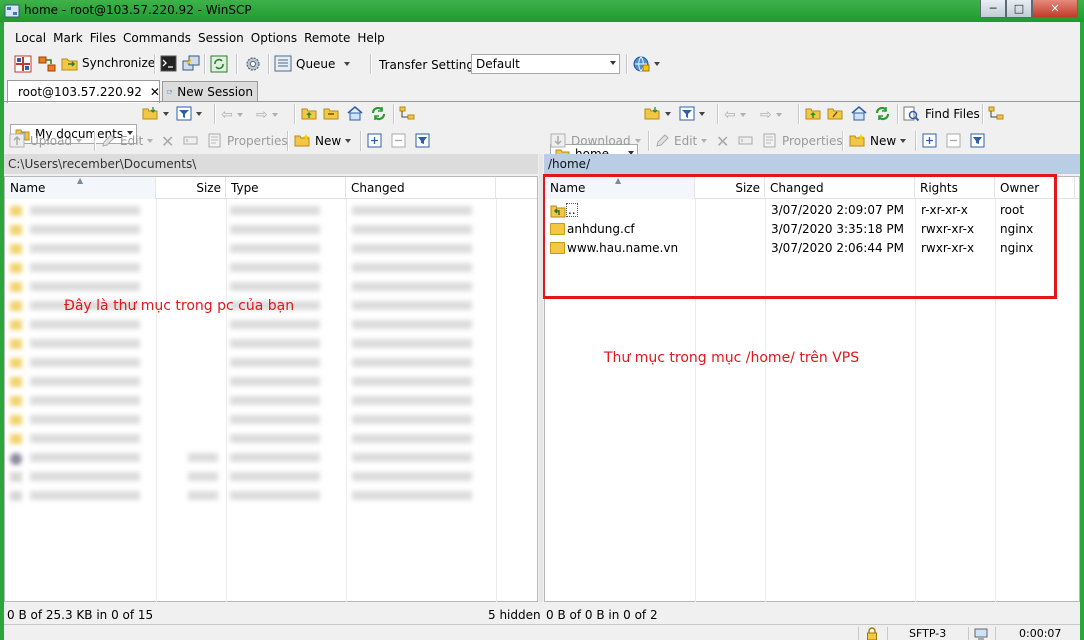 The width and height of the screenshot is (1084, 640). Describe the element at coordinates (370, 39) in the screenshot. I see `menu-help: Help` at that location.